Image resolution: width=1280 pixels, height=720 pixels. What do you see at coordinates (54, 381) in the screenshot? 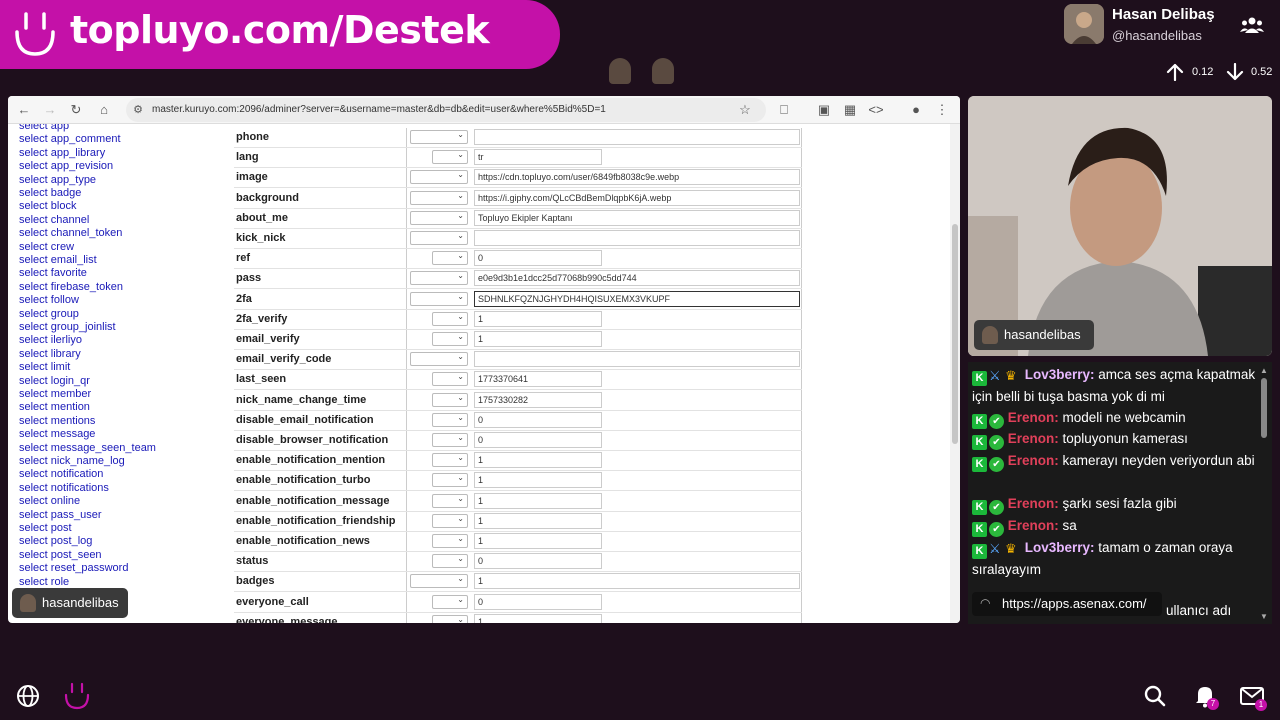
I see `sidebar-table-link: select login_qr` at bounding box center [54, 381].